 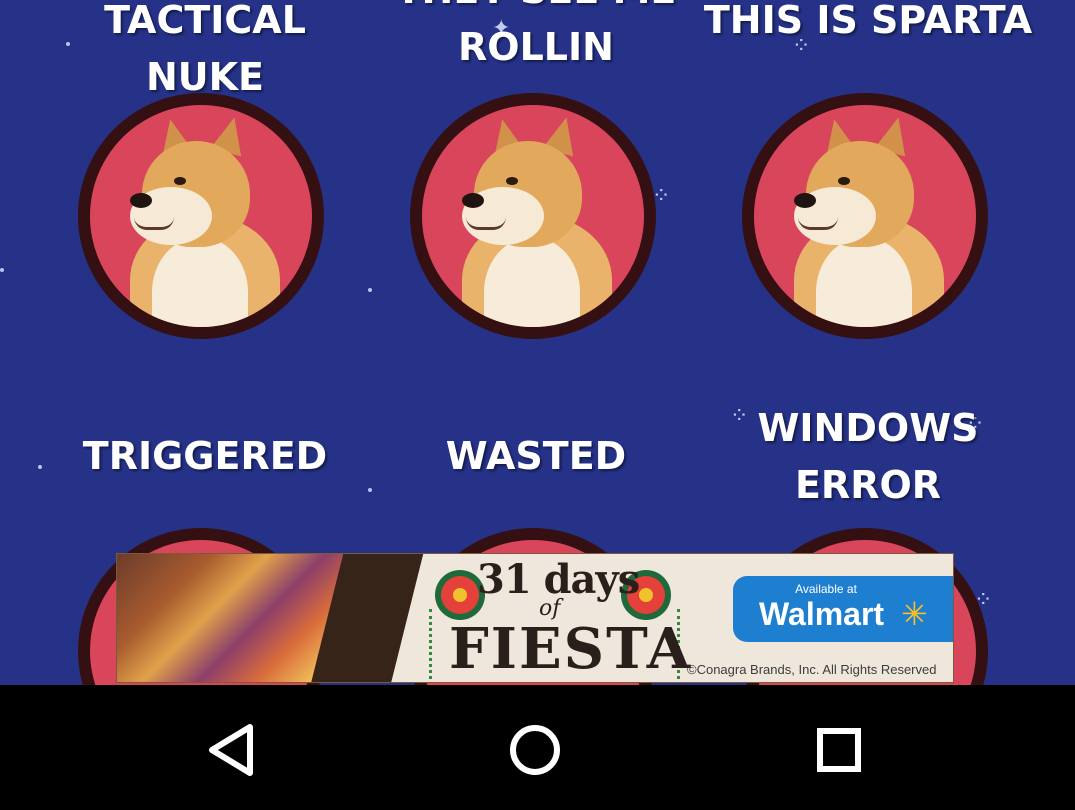 What do you see at coordinates (571, 649) in the screenshot?
I see `ad-headline-fiesta: FIESTA` at bounding box center [571, 649].